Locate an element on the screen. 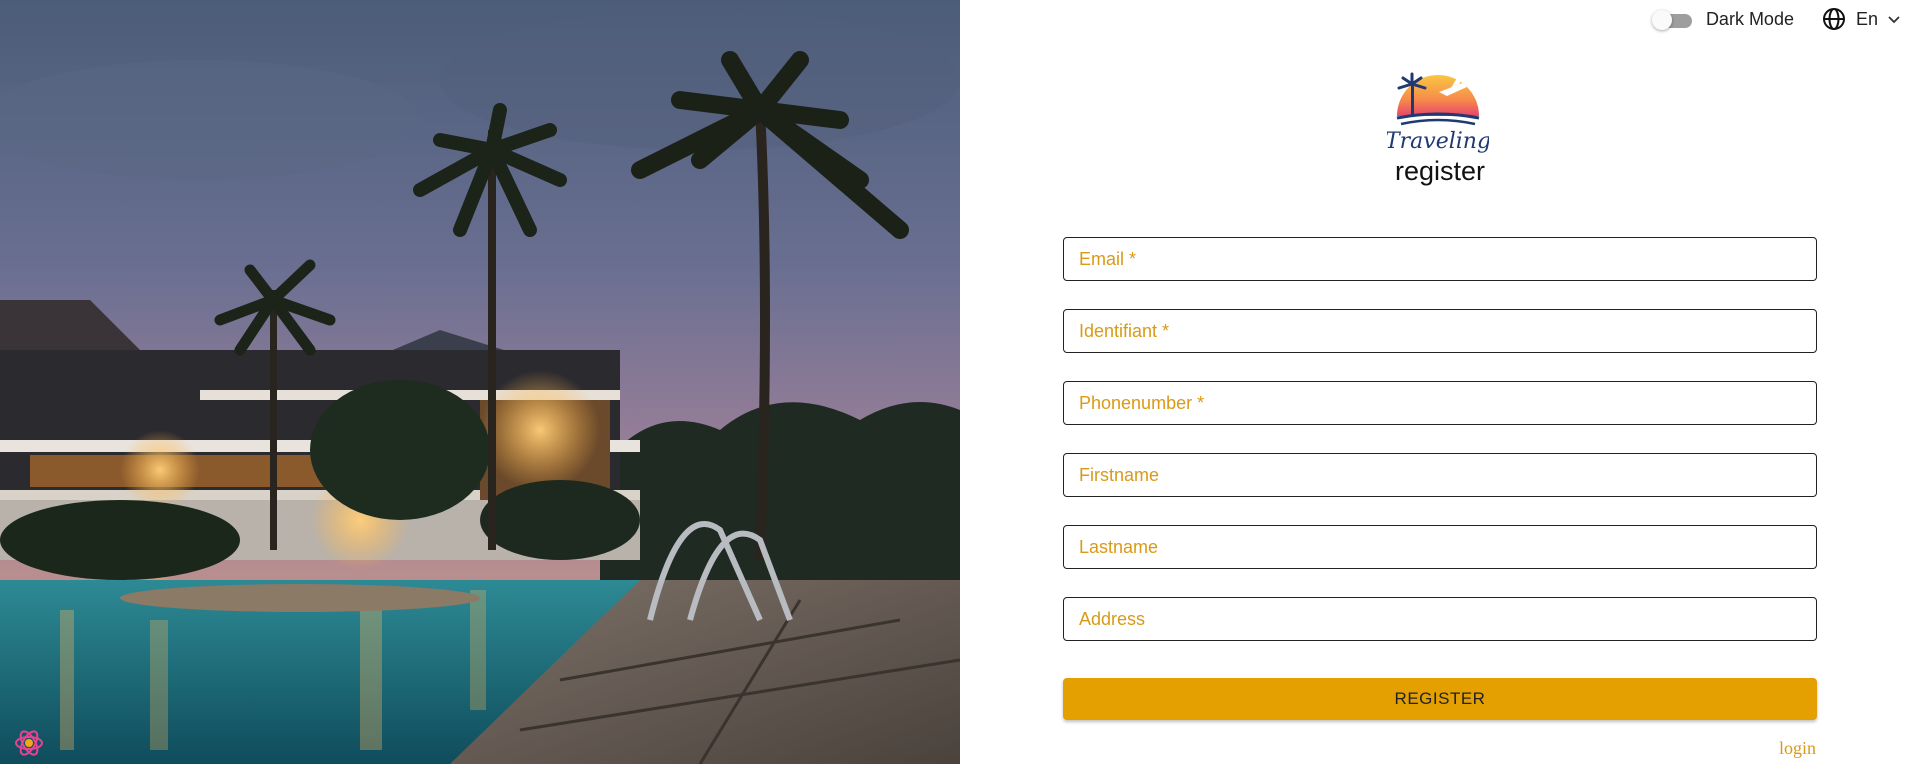 This screenshot has width=1910, height=764. page-title: register is located at coordinates (1440, 171).